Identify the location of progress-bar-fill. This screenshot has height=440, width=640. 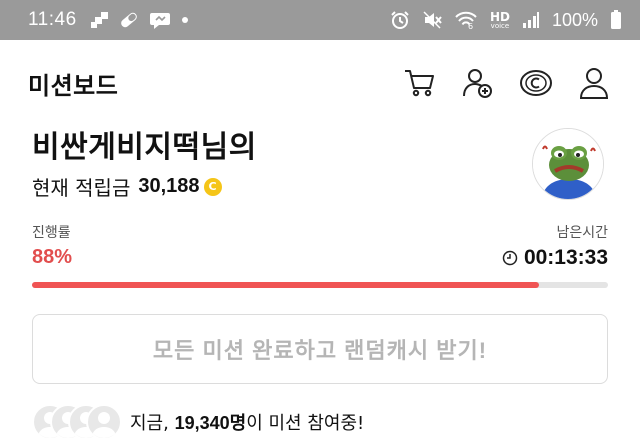
(285, 285).